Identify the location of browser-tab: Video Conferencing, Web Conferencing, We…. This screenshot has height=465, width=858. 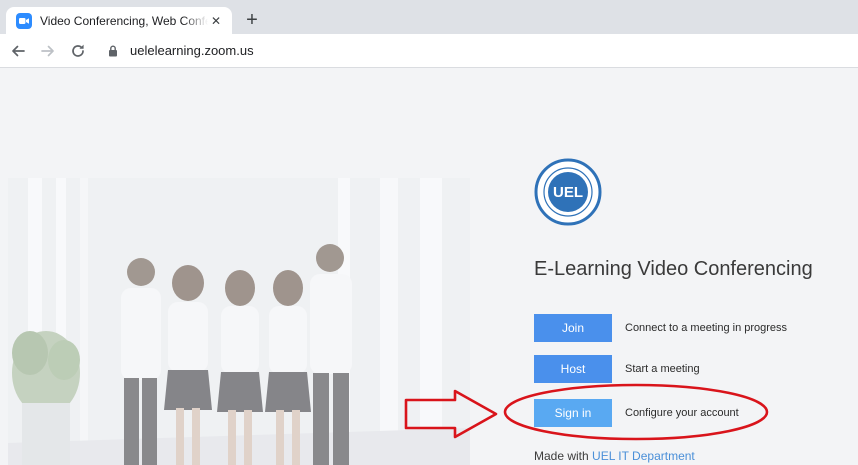
(119, 20).